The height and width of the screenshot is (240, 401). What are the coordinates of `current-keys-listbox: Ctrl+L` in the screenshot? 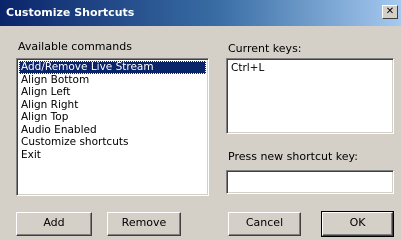 It's located at (310, 96).